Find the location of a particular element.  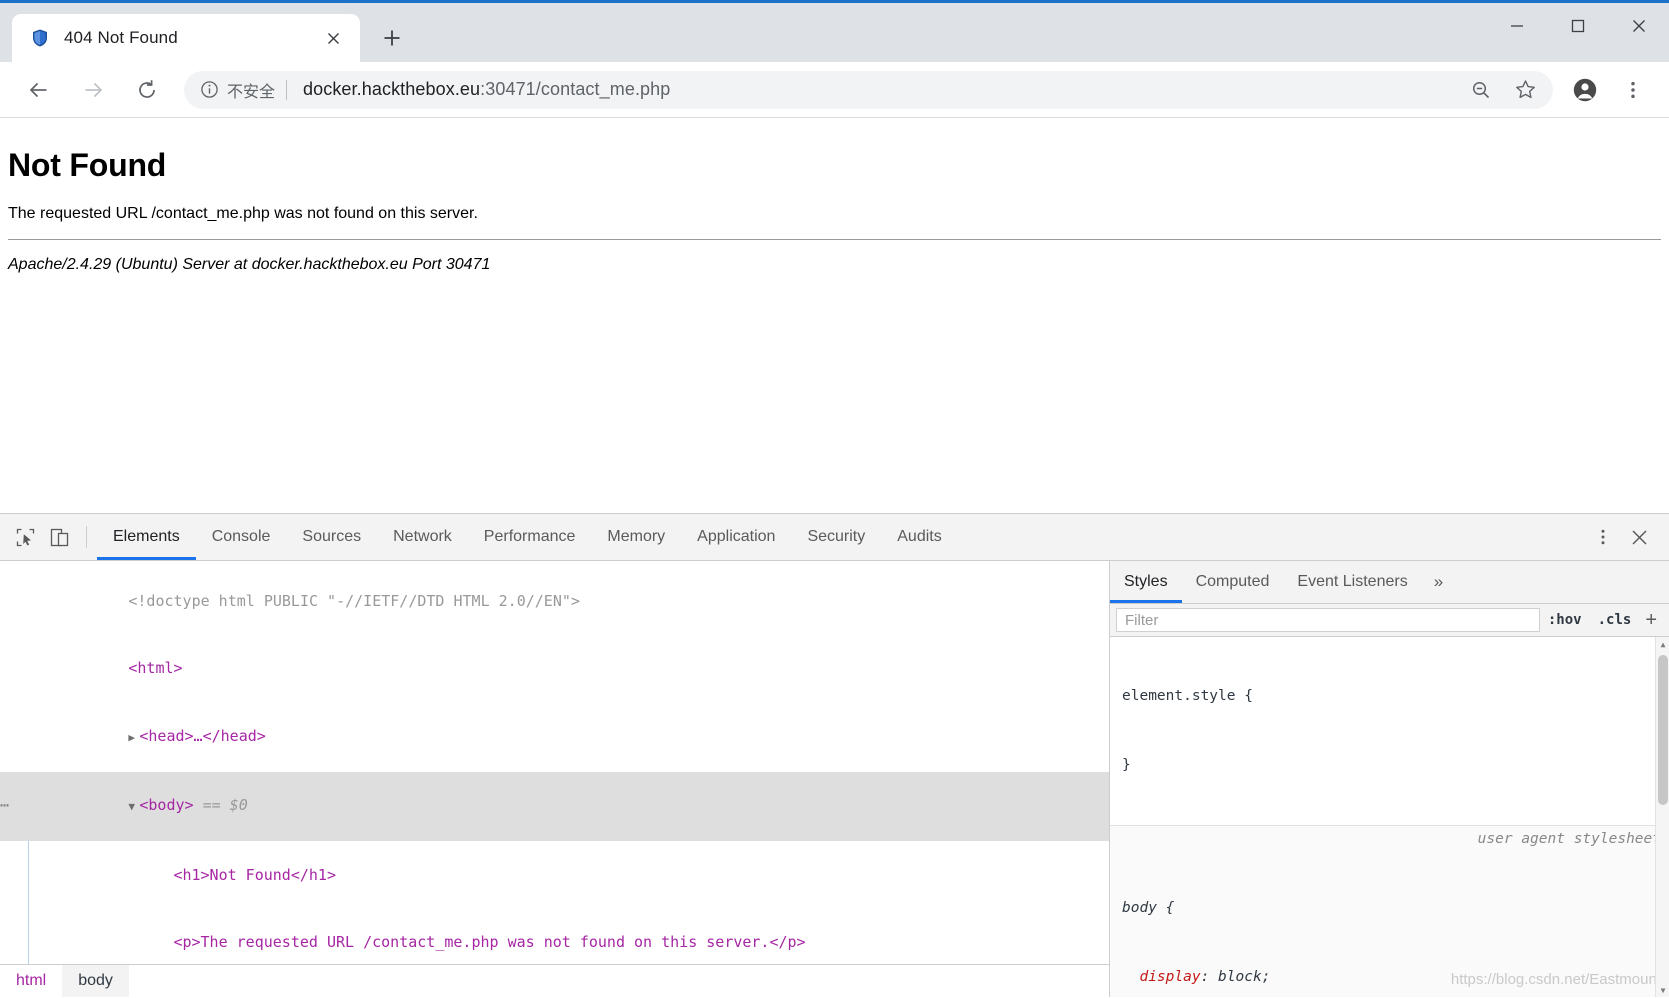

security-label: 不安全 is located at coordinates (251, 92).